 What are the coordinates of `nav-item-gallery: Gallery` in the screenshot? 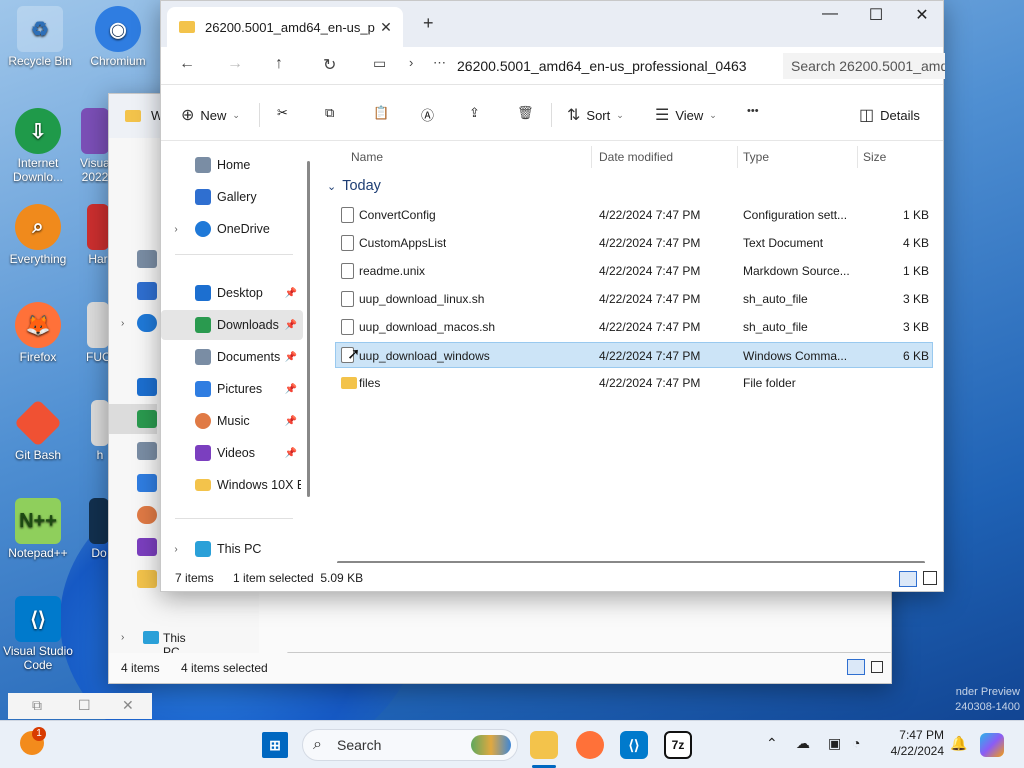 It's located at (232, 197).